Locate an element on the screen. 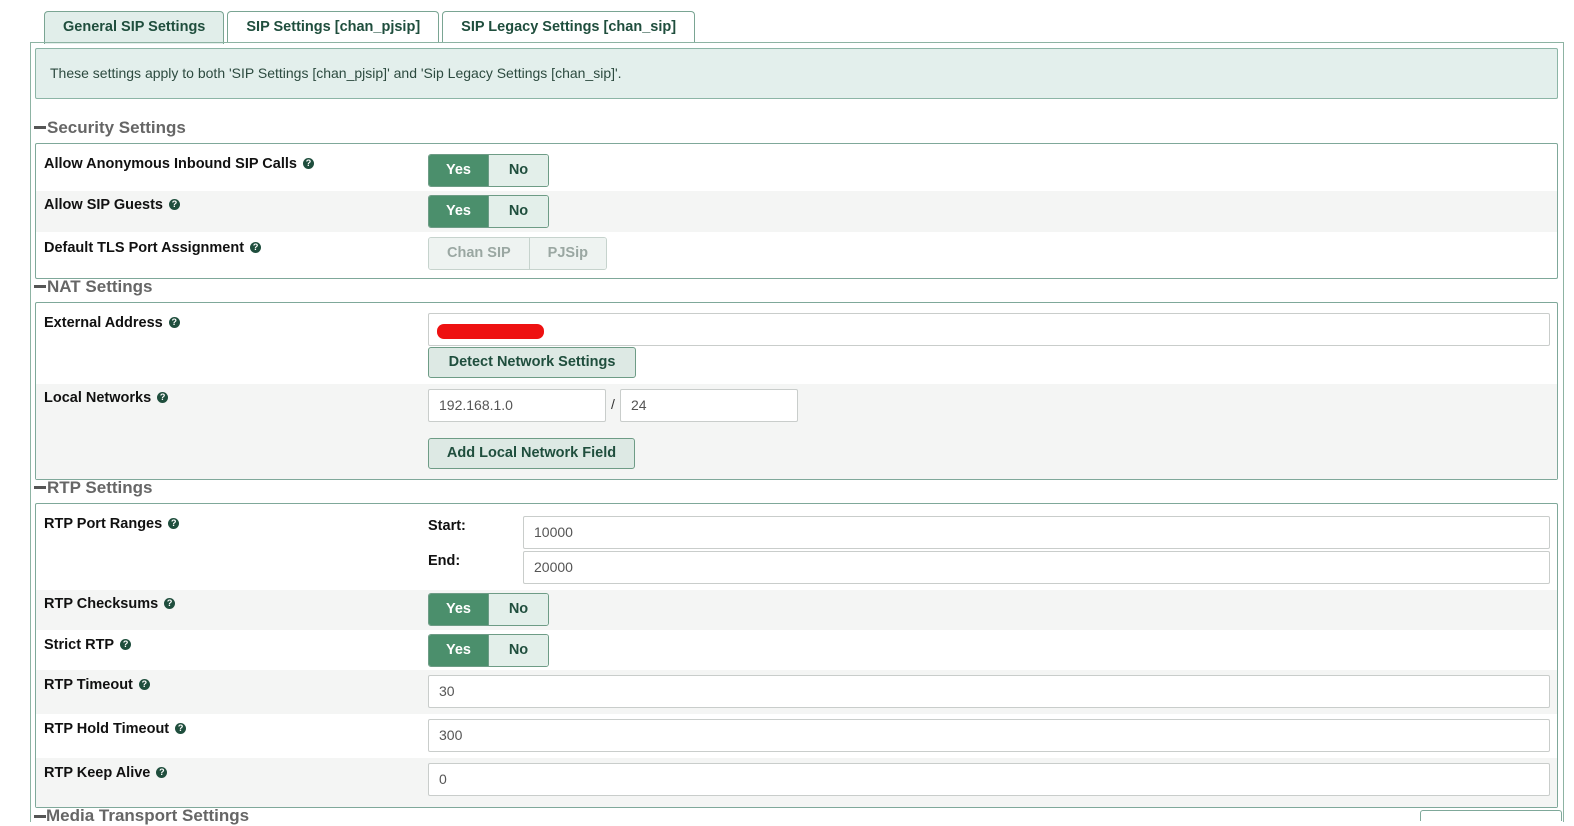 The image size is (1574, 826). tab-general-sip-settings: General SIP Settings is located at coordinates (134, 27).